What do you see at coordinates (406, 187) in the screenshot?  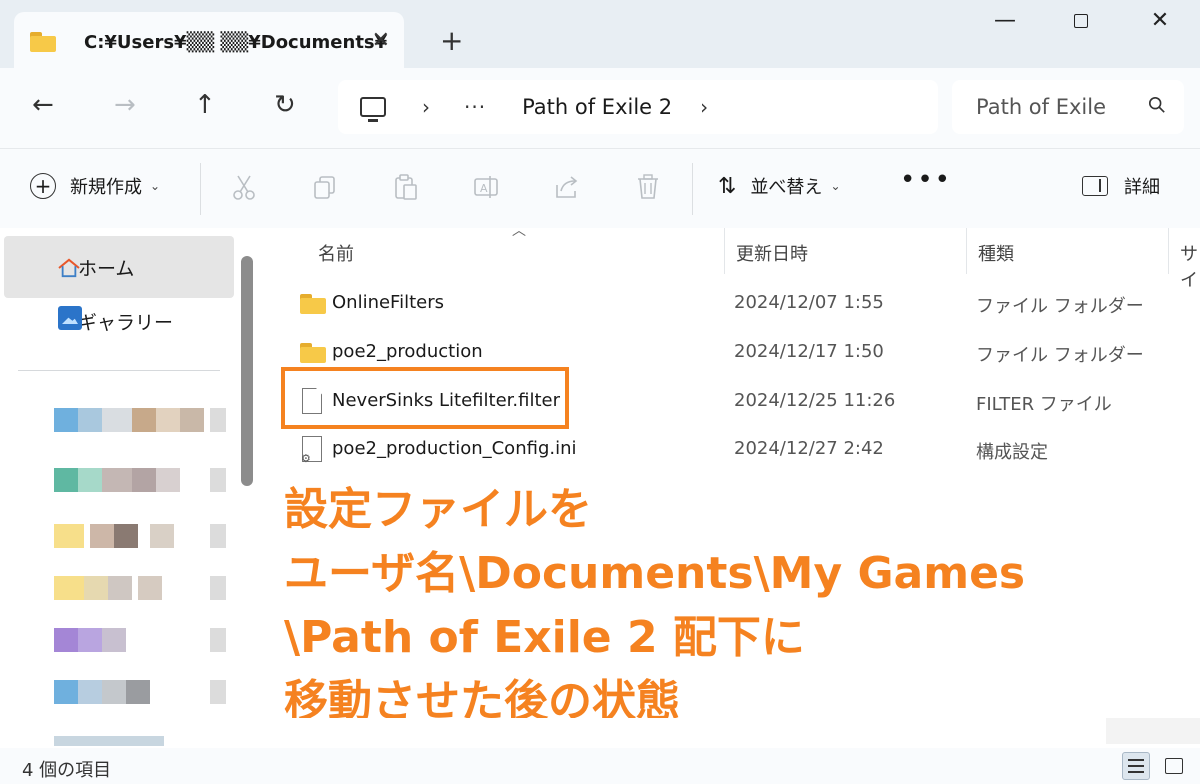 I see `paste-icon` at bounding box center [406, 187].